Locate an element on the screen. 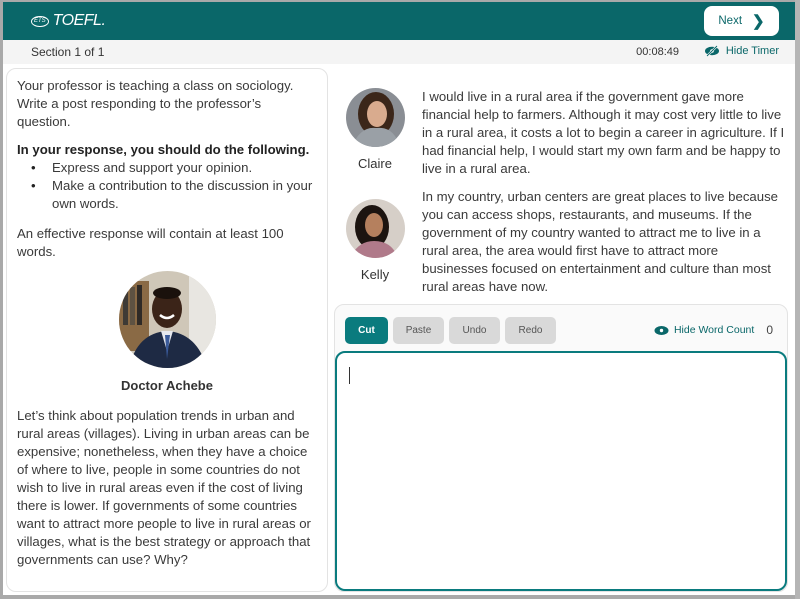  top-bar: ETS TOEFL. Next ❯ is located at coordinates (399, 21).